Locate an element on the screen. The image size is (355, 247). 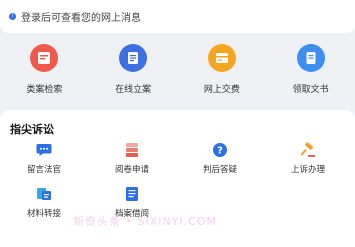
quick-action-online-filing: 在线立案 is located at coordinates (133, 71).